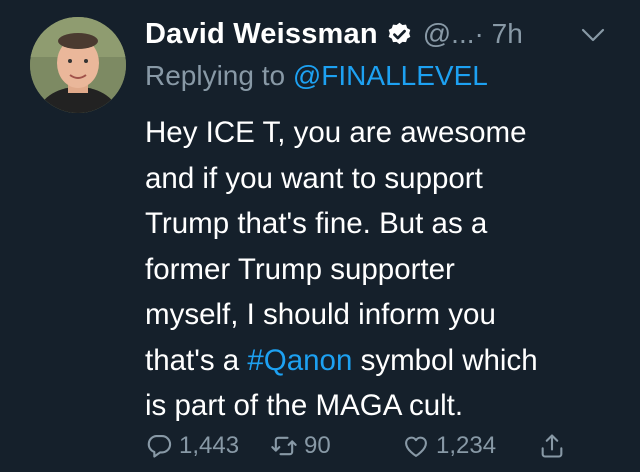 The width and height of the screenshot is (640, 472). What do you see at coordinates (299, 360) in the screenshot?
I see `hashtag-link: #Qanon` at bounding box center [299, 360].